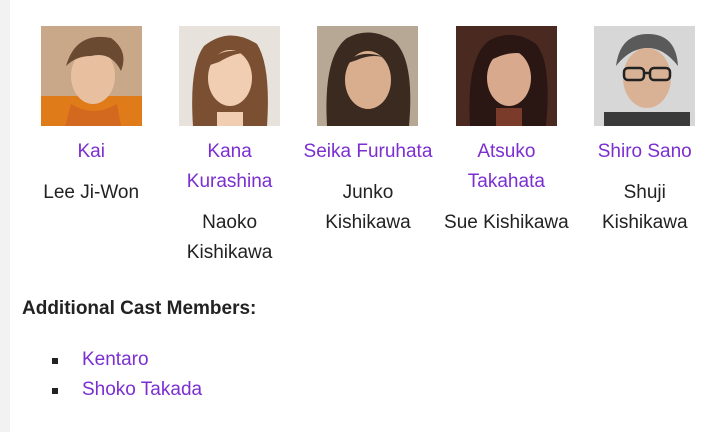 The image size is (720, 432). What do you see at coordinates (368, 207) in the screenshot?
I see `role-name: Junko Kishikawa` at bounding box center [368, 207].